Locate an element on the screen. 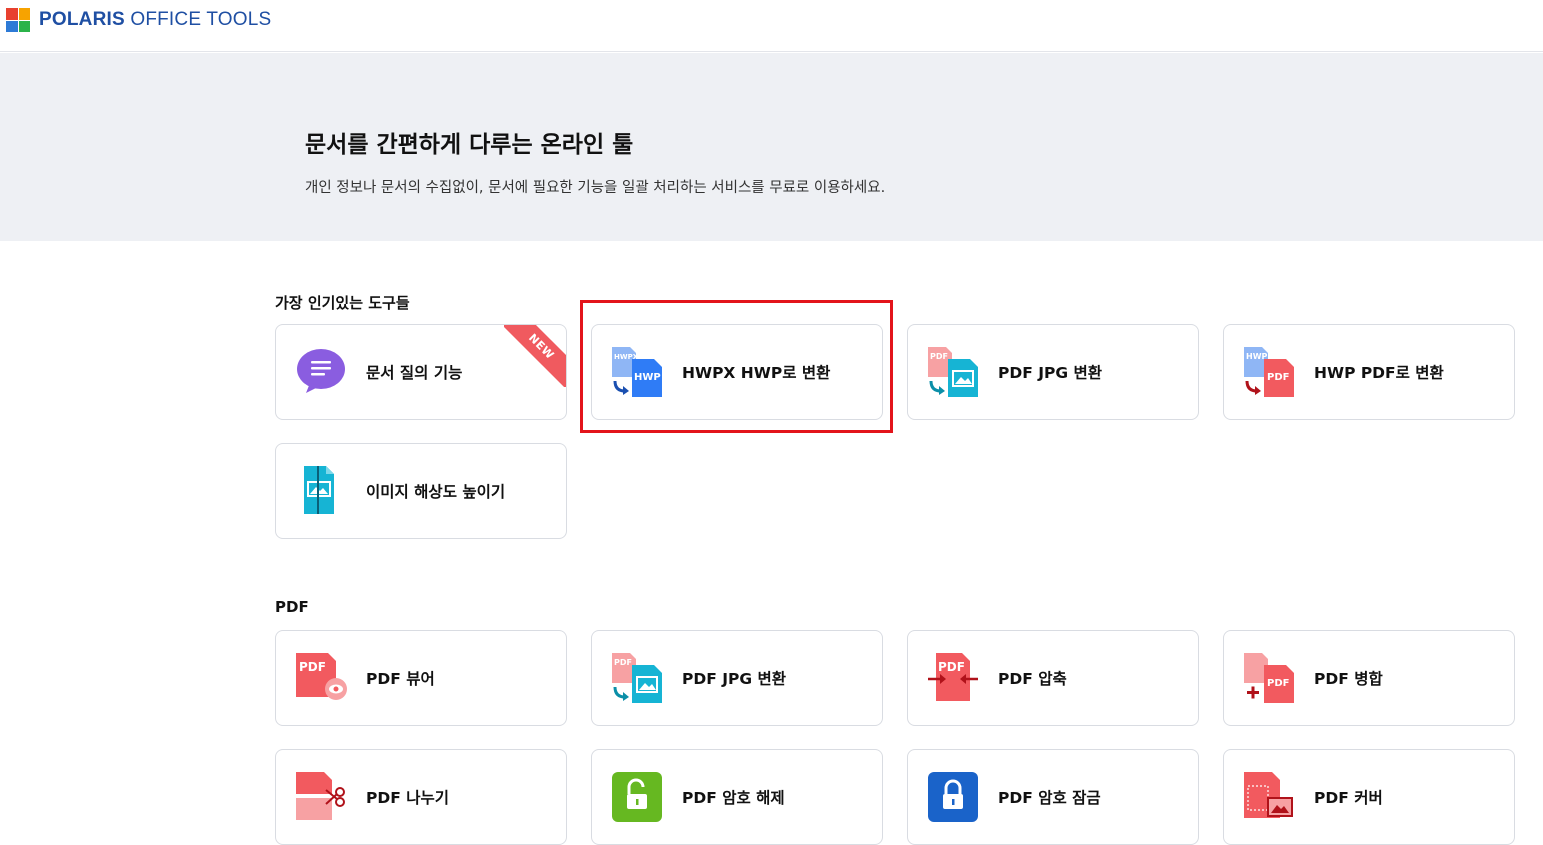 The image size is (1543, 845). tool-card-pdf-unlock: PDF 암호 해제 is located at coordinates (737, 797).